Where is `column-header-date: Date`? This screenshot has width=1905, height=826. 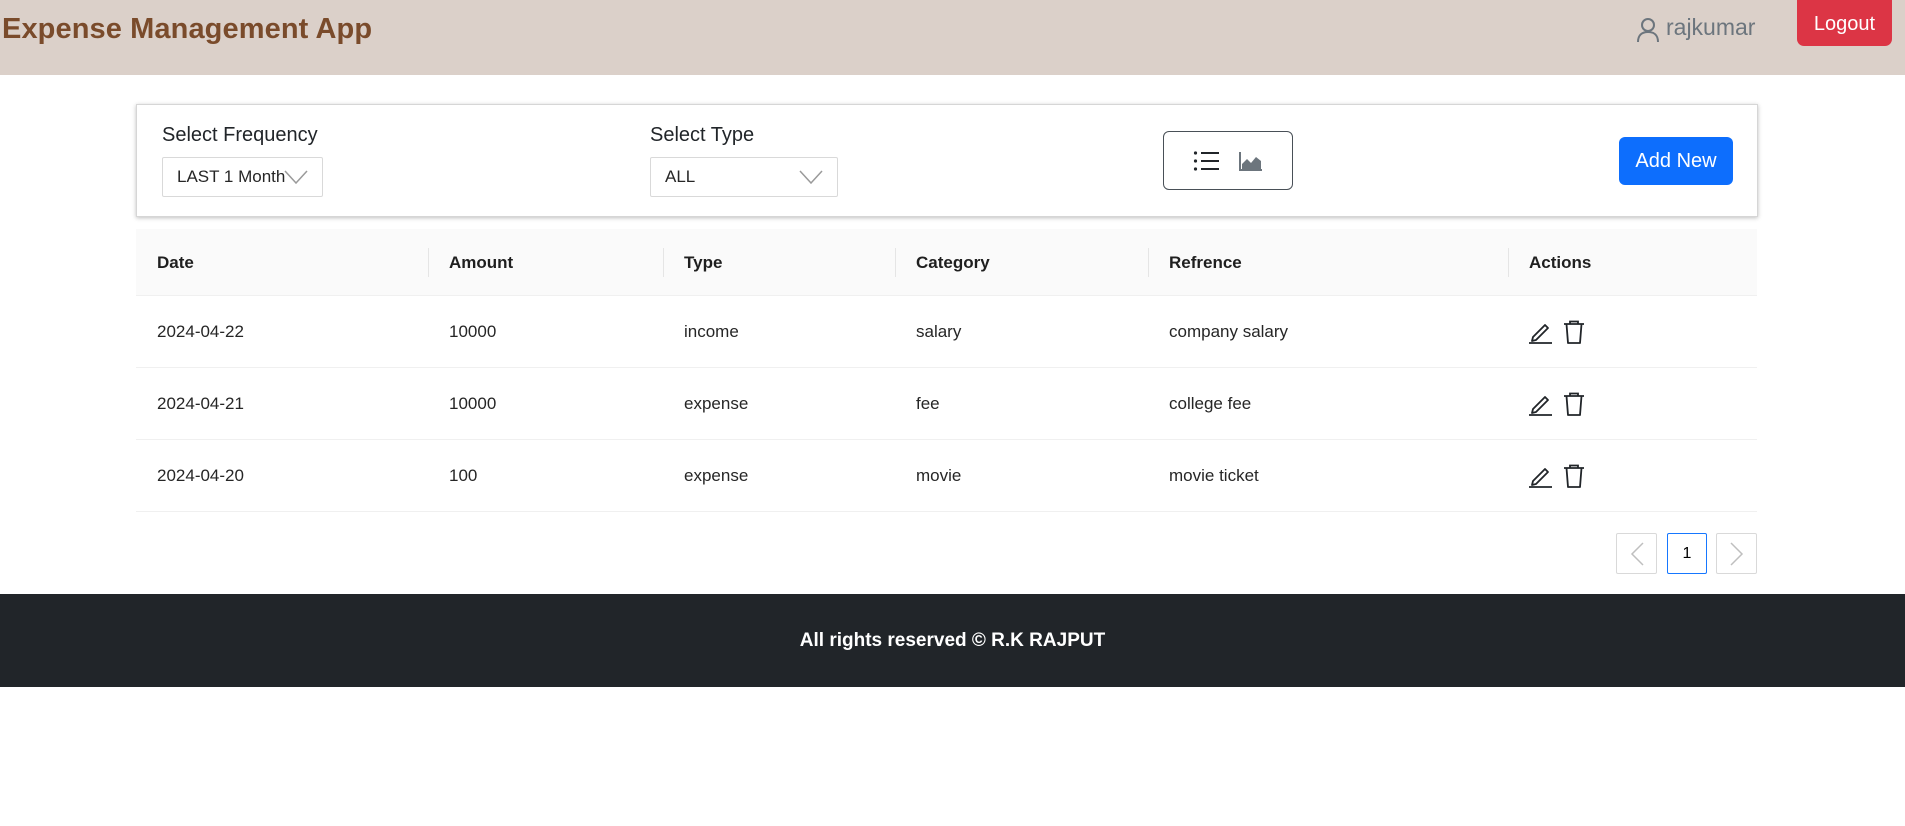
column-header-date: Date is located at coordinates (175, 262).